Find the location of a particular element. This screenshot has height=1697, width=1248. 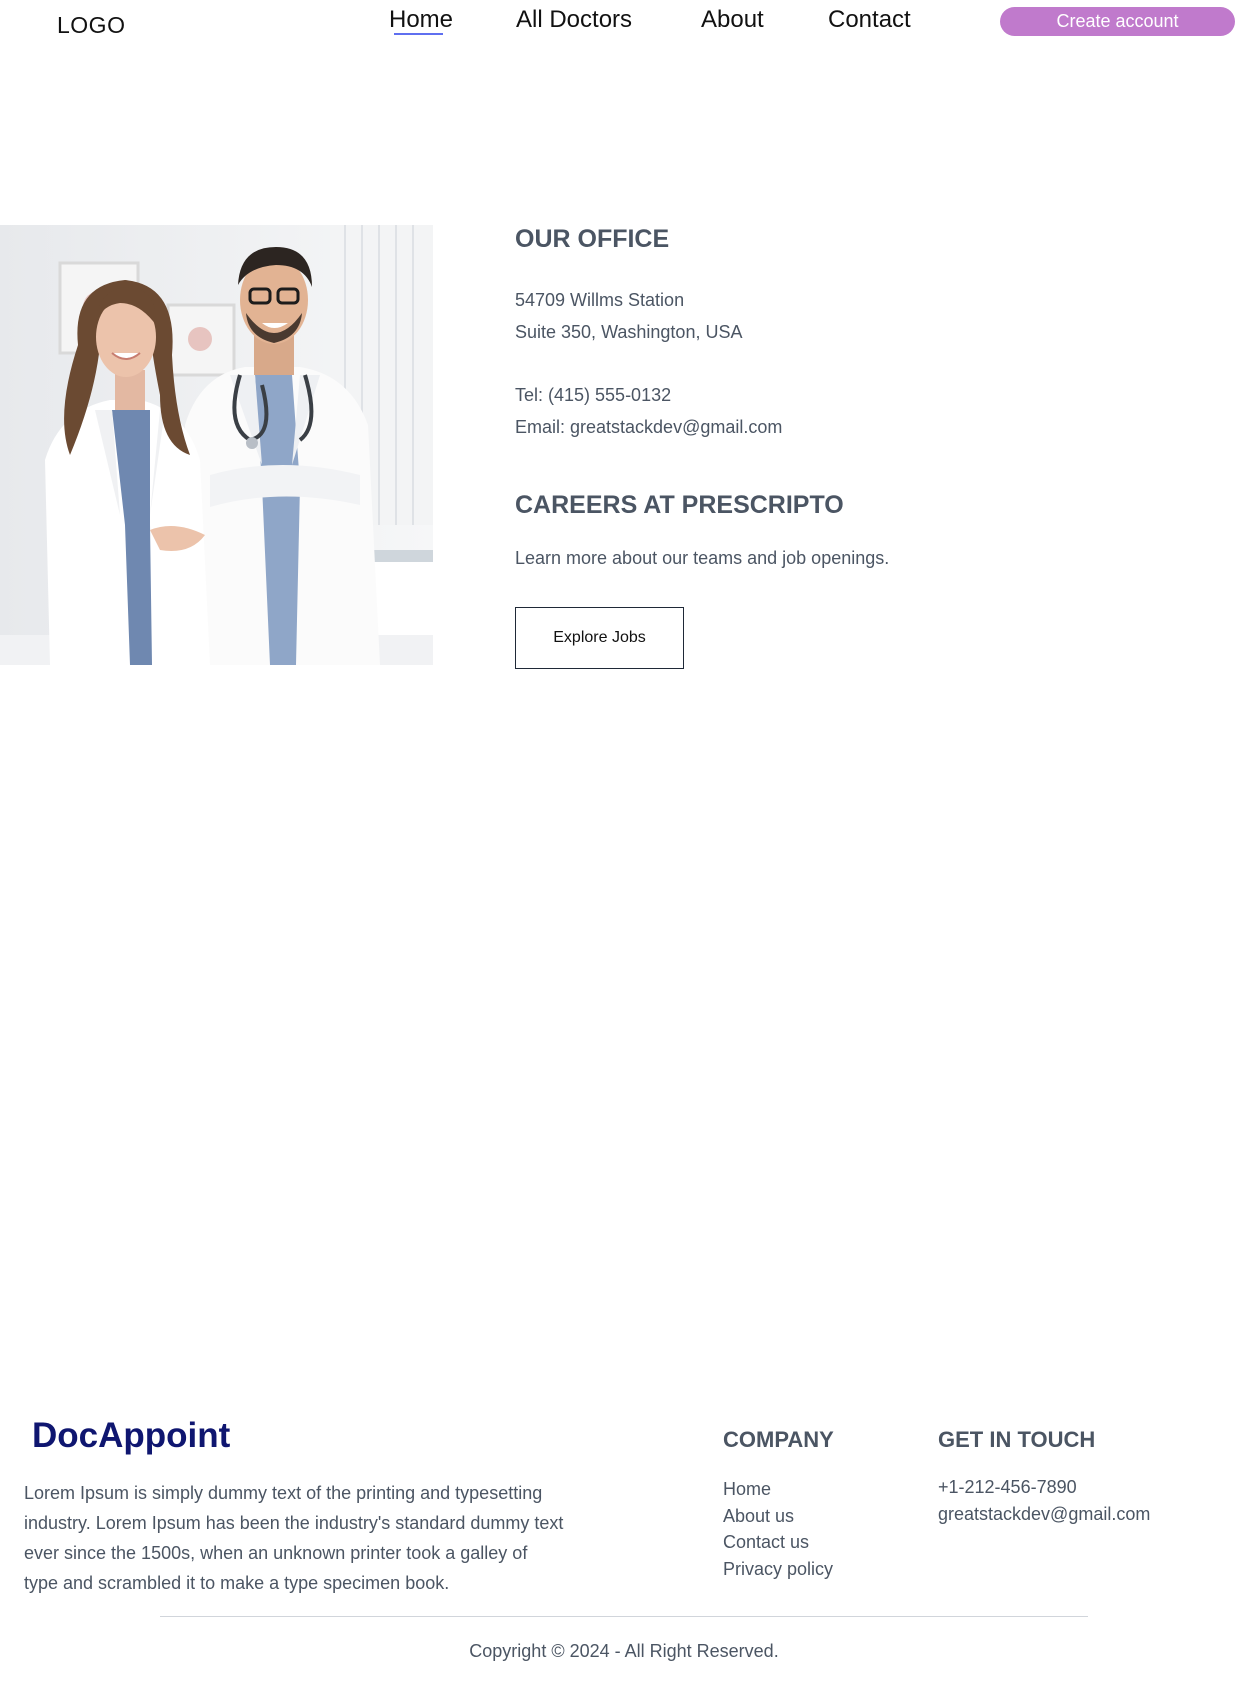

footer-phone: +1-212-456-7890 is located at coordinates (1007, 1487).